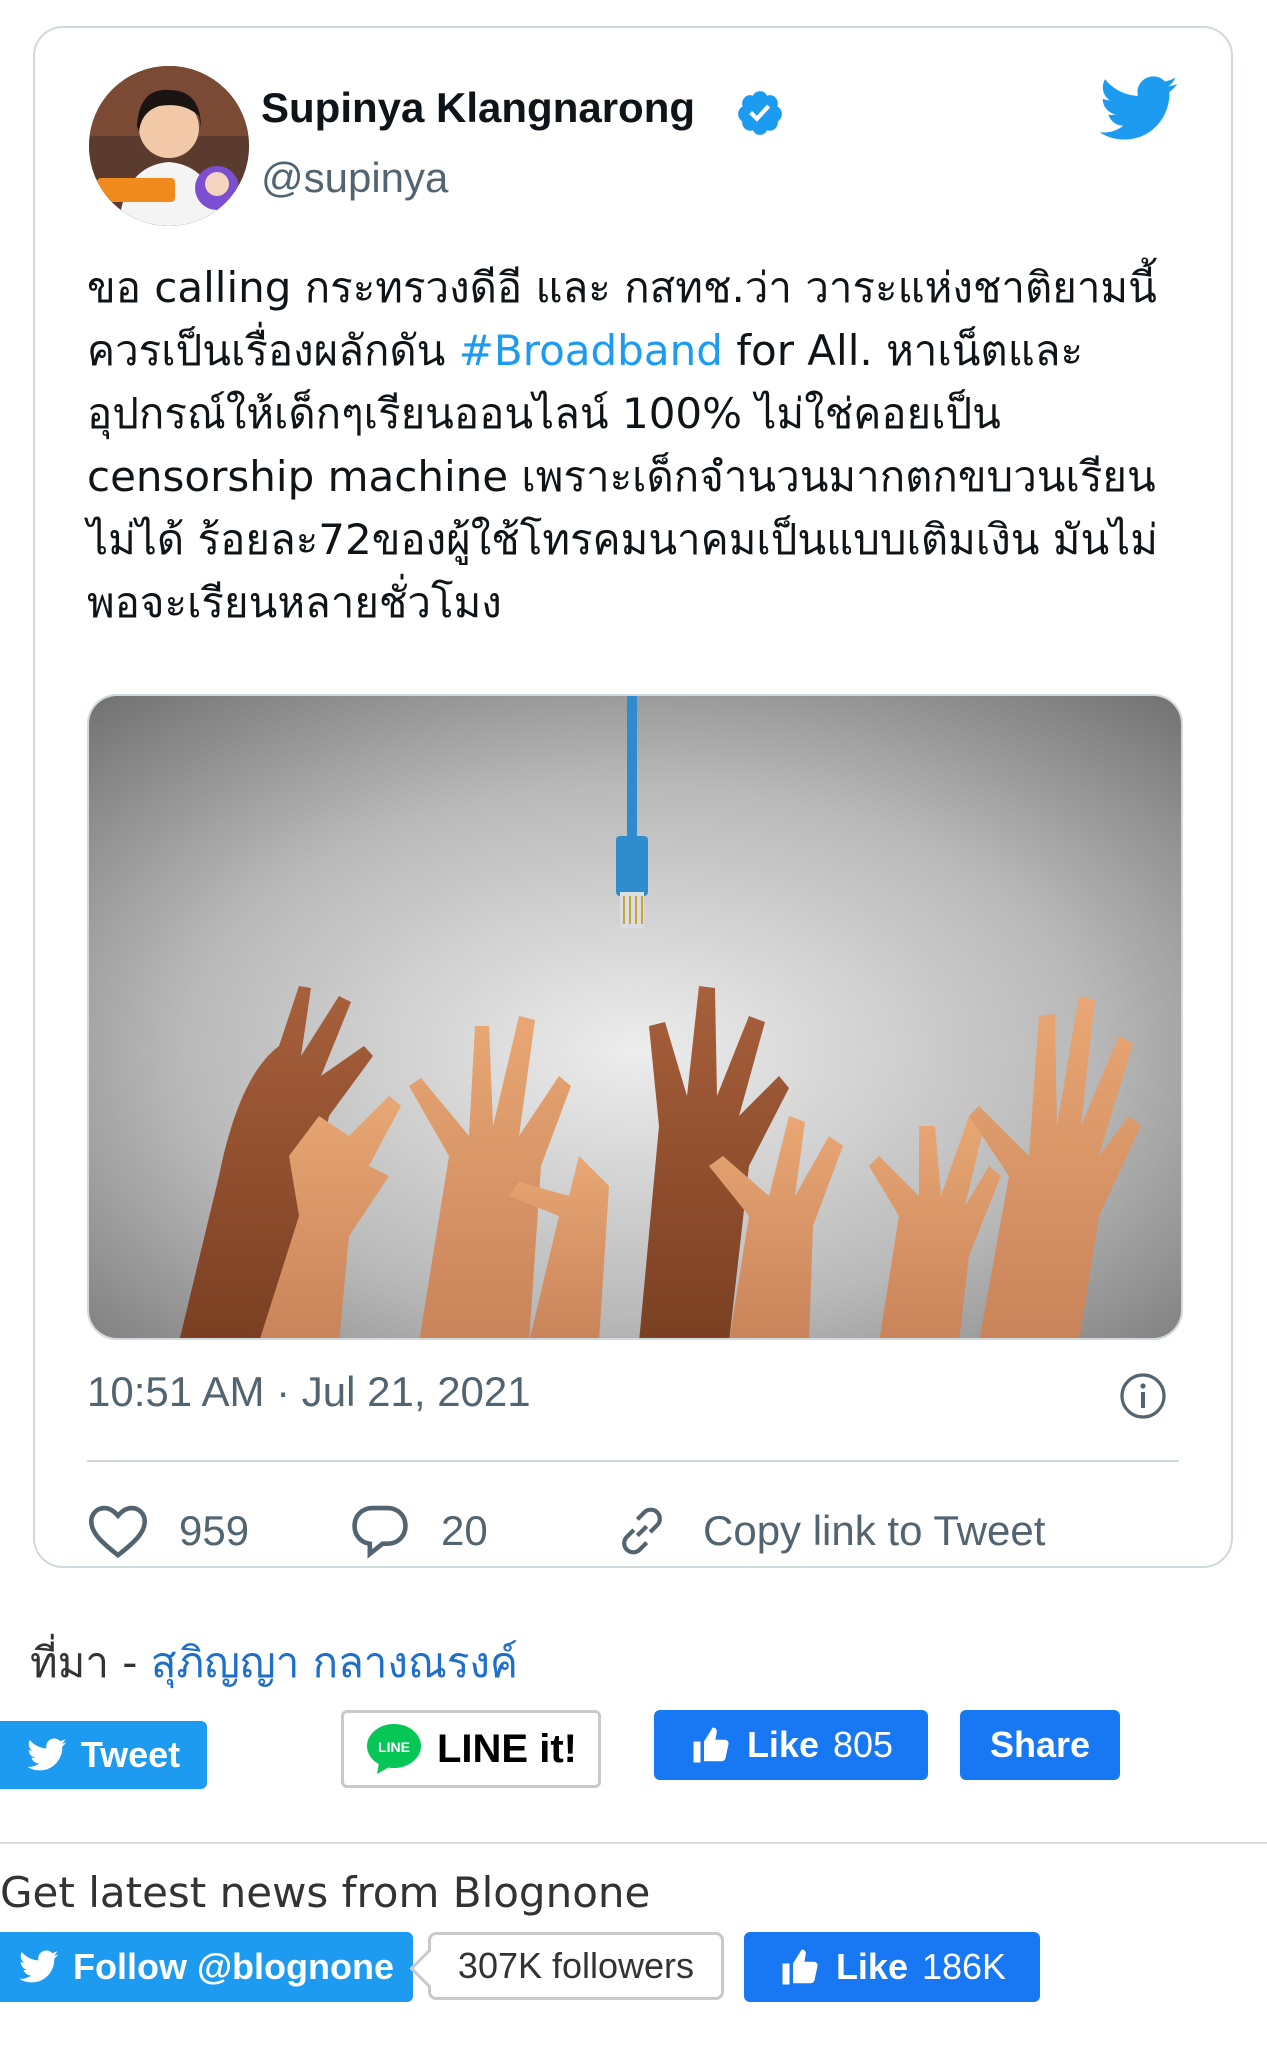 This screenshot has width=1267, height=2048. I want to click on page-like-label: Like, so click(871, 1966).